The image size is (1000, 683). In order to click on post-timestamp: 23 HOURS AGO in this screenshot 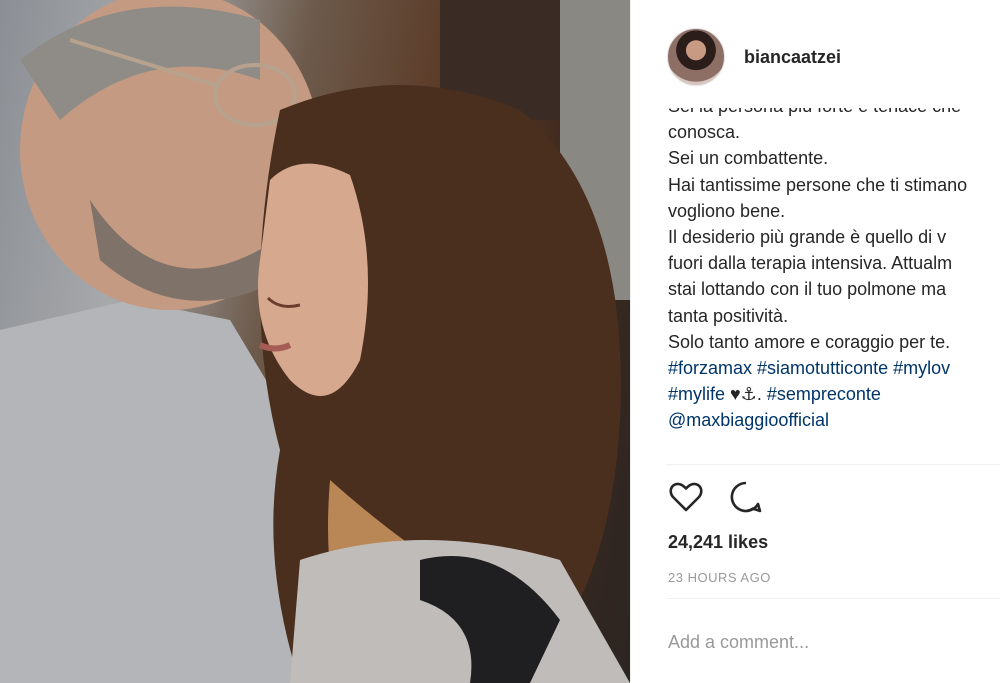, I will do `click(719, 577)`.